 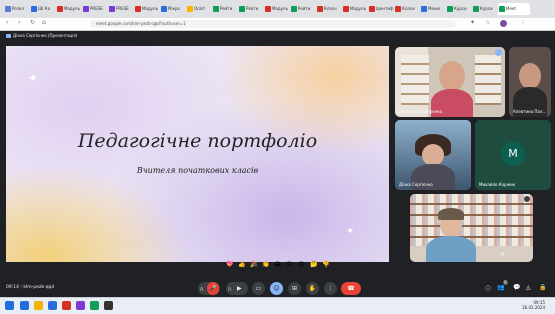 I want to click on phone-end-icon: ☎, so click(x=351, y=288).